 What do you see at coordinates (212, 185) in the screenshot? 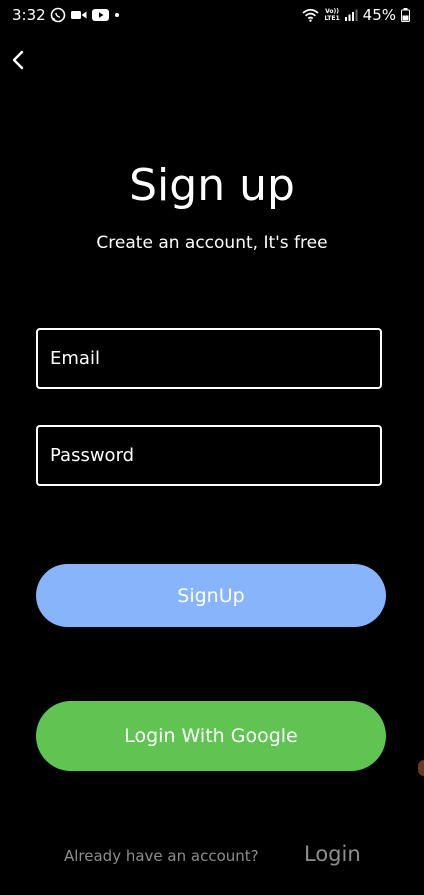
I see `page-title: Sign up` at bounding box center [212, 185].